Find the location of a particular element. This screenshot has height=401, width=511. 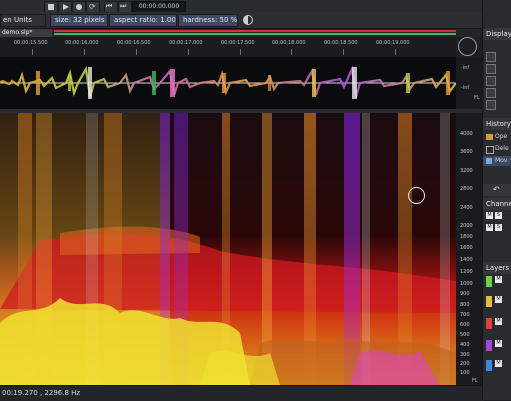

frequency-label: 2400 is located at coordinates (466, 208).